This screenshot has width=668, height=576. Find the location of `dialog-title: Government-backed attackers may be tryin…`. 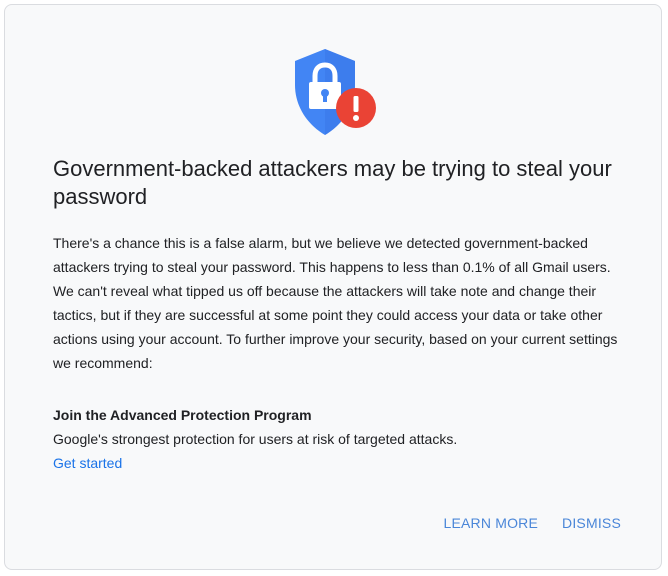

dialog-title: Government-backed attackers may be tryin… is located at coordinates (332, 182).